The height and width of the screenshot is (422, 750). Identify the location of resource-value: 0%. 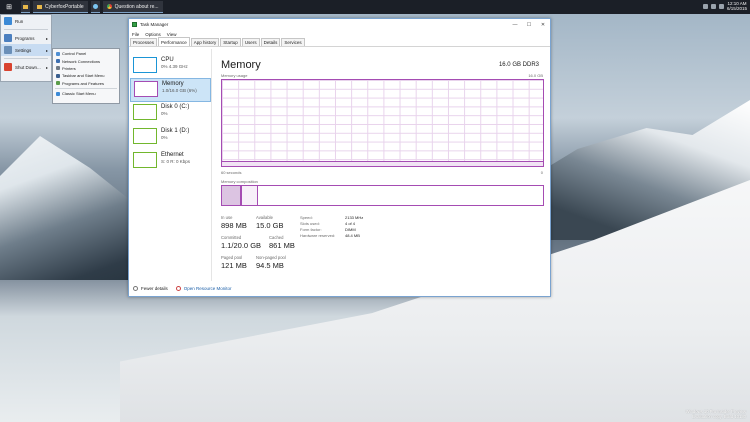
(164, 113).